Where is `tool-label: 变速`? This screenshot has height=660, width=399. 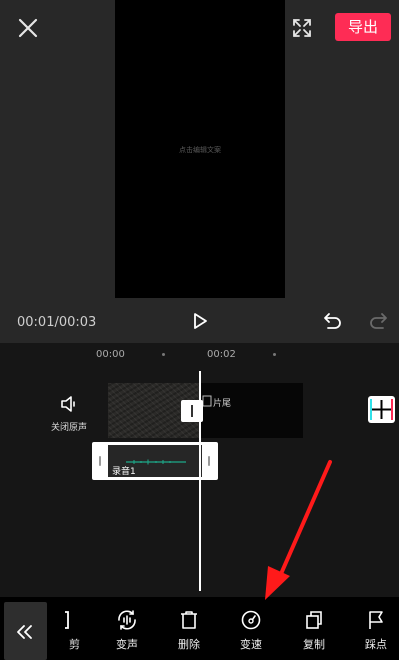 tool-label: 变速 is located at coordinates (251, 644).